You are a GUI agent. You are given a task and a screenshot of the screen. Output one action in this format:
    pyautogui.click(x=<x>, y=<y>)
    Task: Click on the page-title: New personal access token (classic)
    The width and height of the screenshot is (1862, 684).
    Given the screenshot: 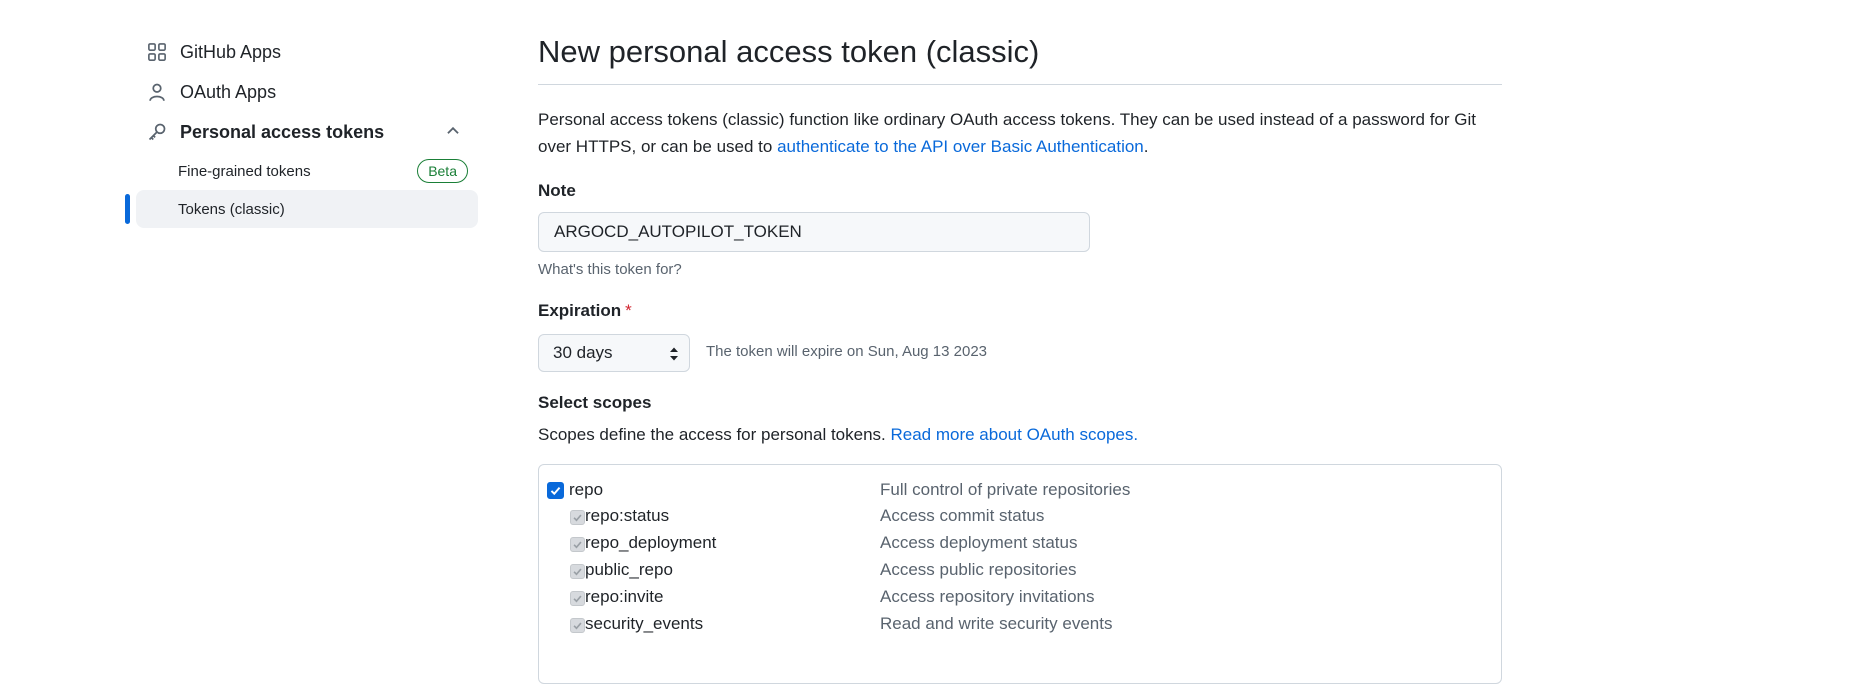 What is the action you would take?
    pyautogui.click(x=789, y=51)
    